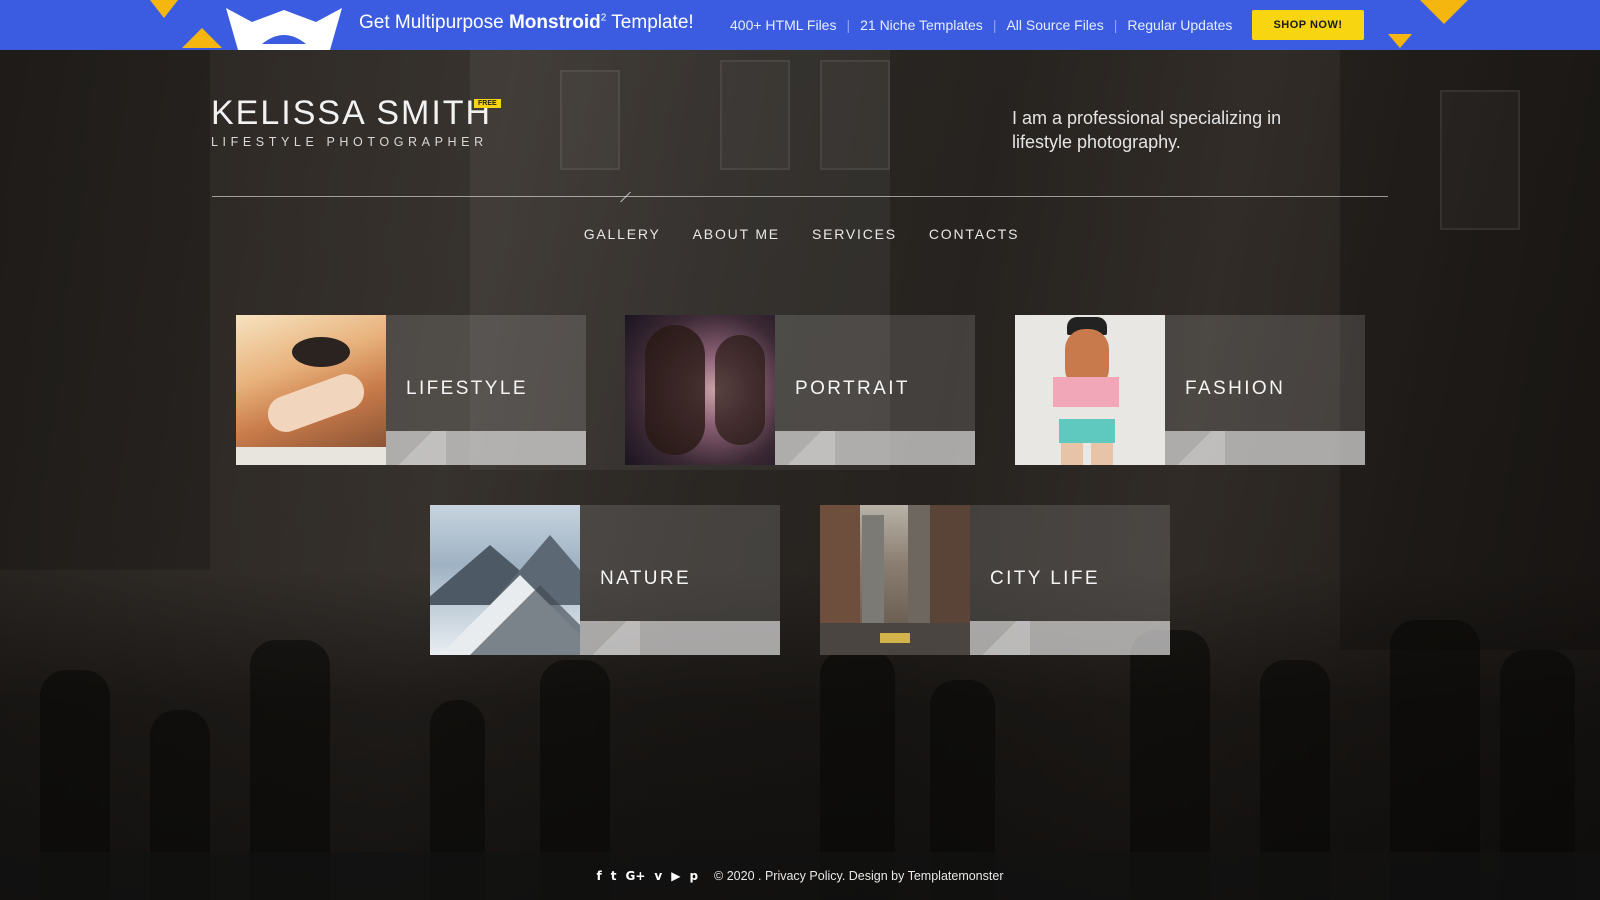 This screenshot has width=1600, height=900. I want to click on tile-label: PORTRAIT, so click(852, 388).